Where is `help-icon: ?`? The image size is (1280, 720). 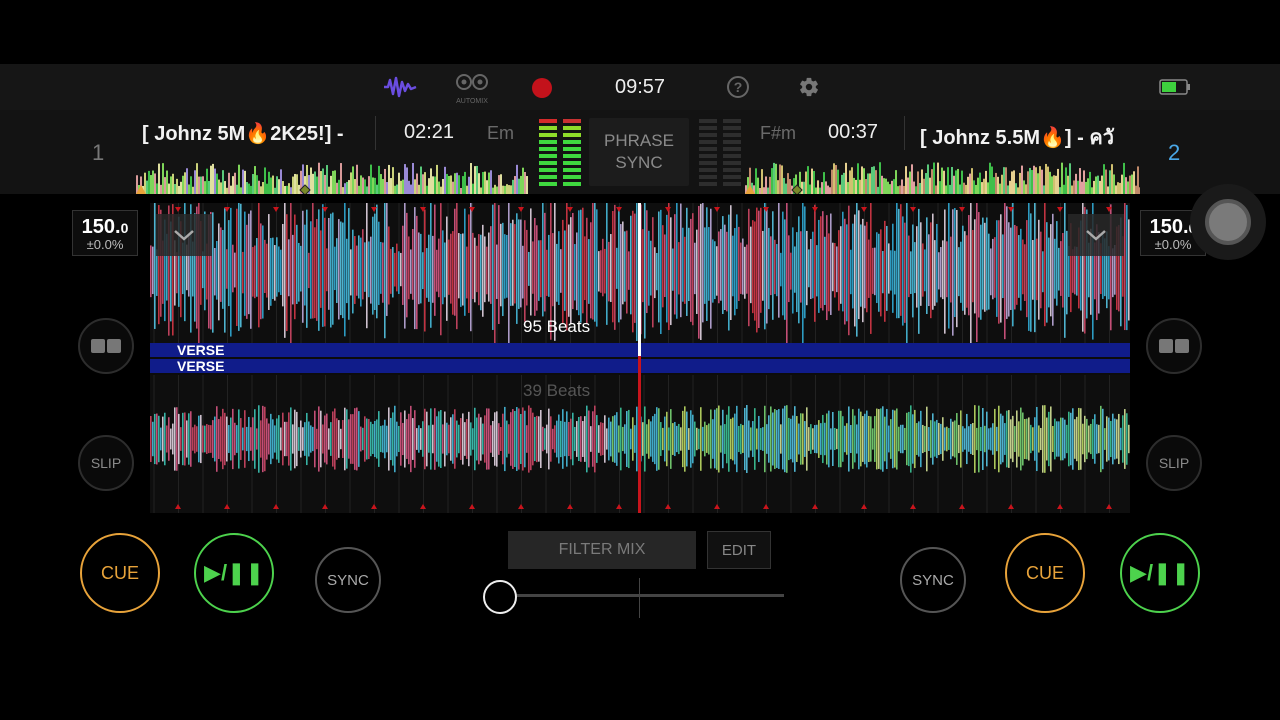 help-icon: ? is located at coordinates (738, 87).